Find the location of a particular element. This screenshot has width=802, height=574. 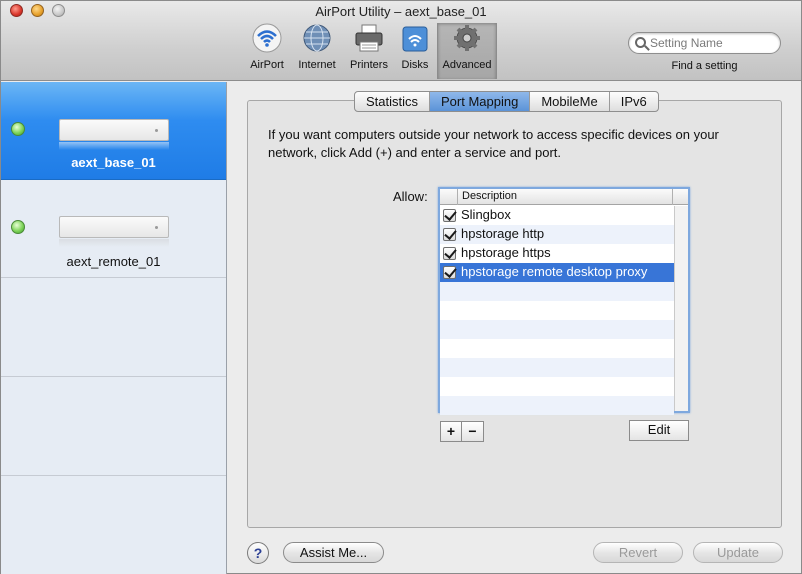

tab-bar: Statistics Port Mapping MobileMe IPv6 is located at coordinates (506, 101).